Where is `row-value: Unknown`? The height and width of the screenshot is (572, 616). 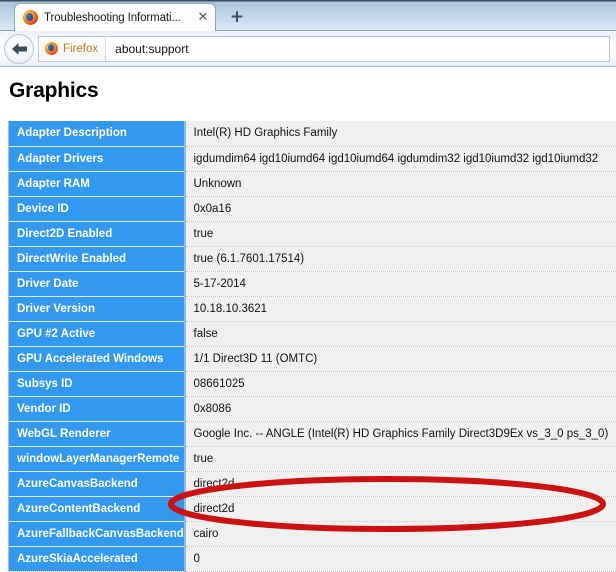
row-value: Unknown is located at coordinates (399, 184).